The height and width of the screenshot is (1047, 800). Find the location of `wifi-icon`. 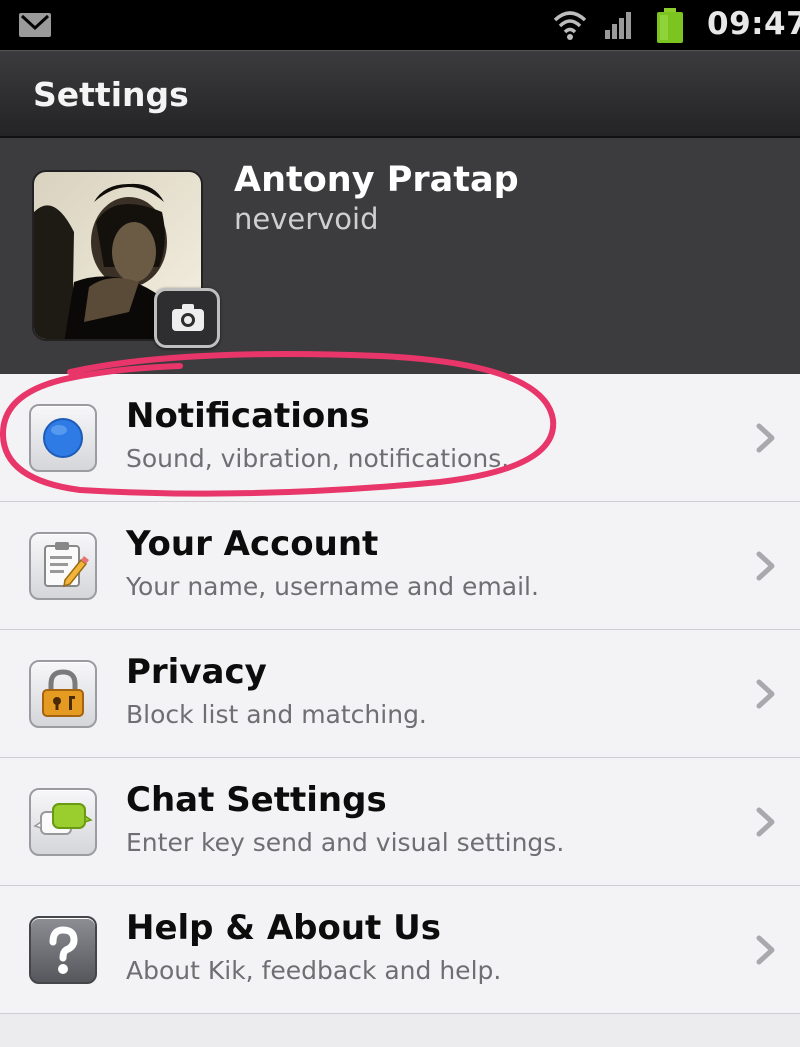

wifi-icon is located at coordinates (570, 25).